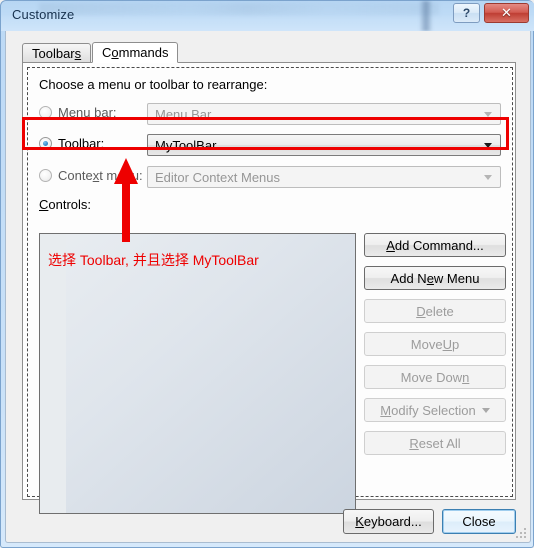 Image resolution: width=534 pixels, height=548 pixels. What do you see at coordinates (81, 143) in the screenshot?
I see `toolbar-label: Toolbar:` at bounding box center [81, 143].